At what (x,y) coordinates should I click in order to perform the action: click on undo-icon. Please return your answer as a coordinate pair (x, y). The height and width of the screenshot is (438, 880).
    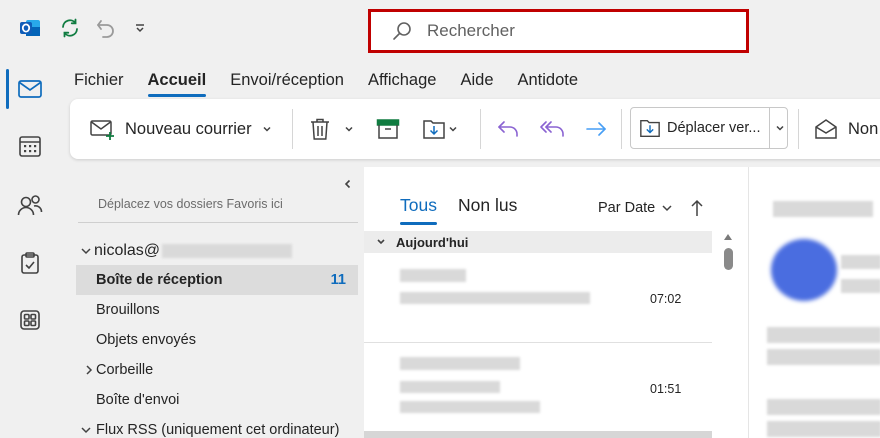
    Looking at the image, I should click on (106, 28).